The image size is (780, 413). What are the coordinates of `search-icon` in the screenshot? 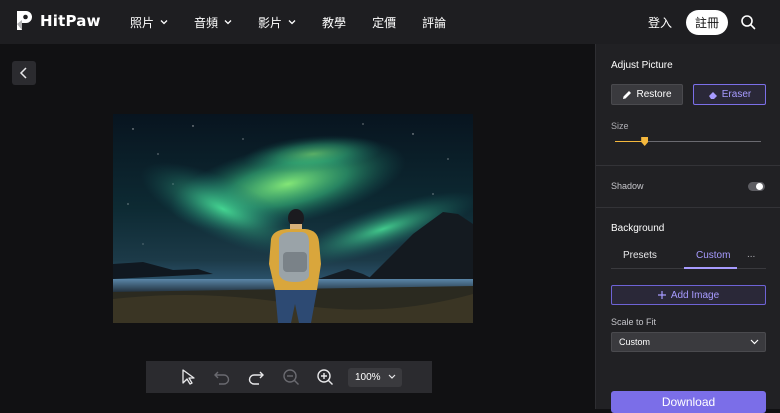 It's located at (748, 22).